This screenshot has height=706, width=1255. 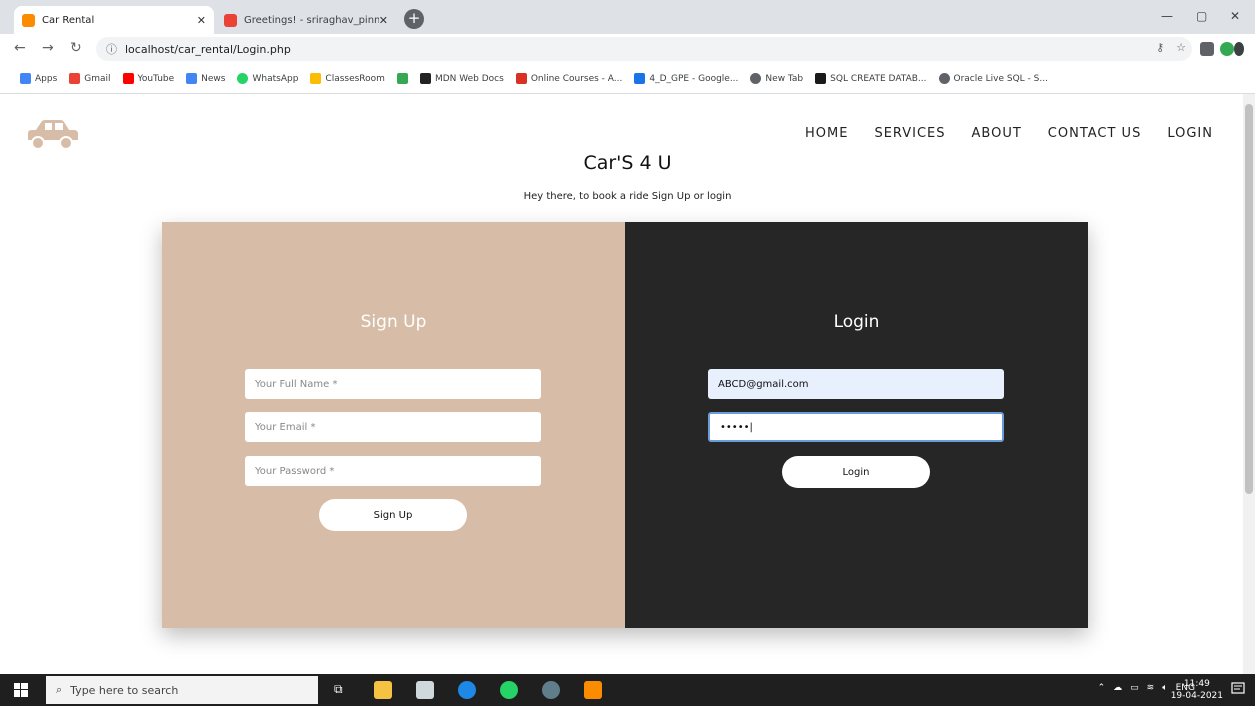 What do you see at coordinates (148, 78) in the screenshot?
I see `bookmark-youtube: YouTube` at bounding box center [148, 78].